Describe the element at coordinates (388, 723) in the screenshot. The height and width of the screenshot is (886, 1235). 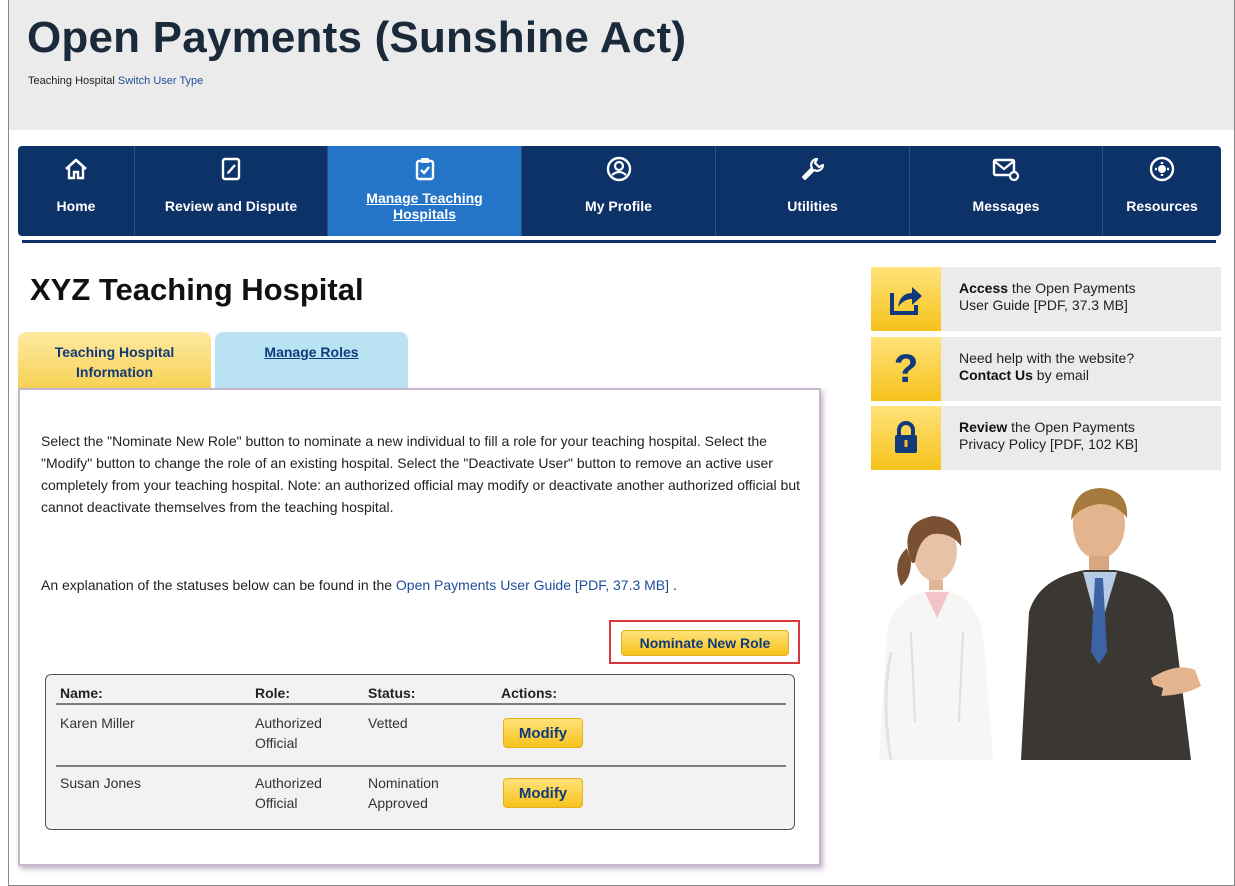
I see `row-status: Vetted` at that location.